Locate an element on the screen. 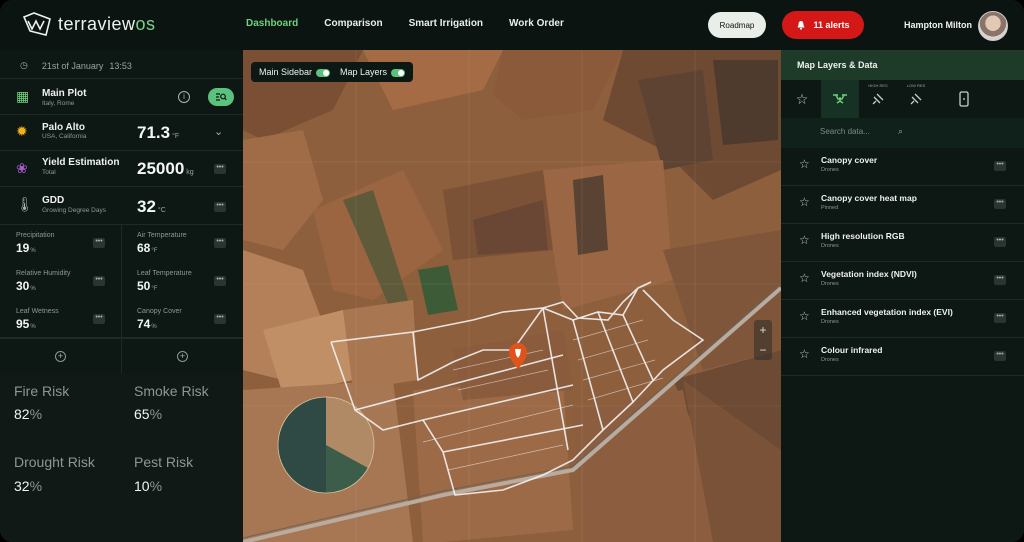 This screenshot has width=1024, height=542. search-input is located at coordinates (865, 131).